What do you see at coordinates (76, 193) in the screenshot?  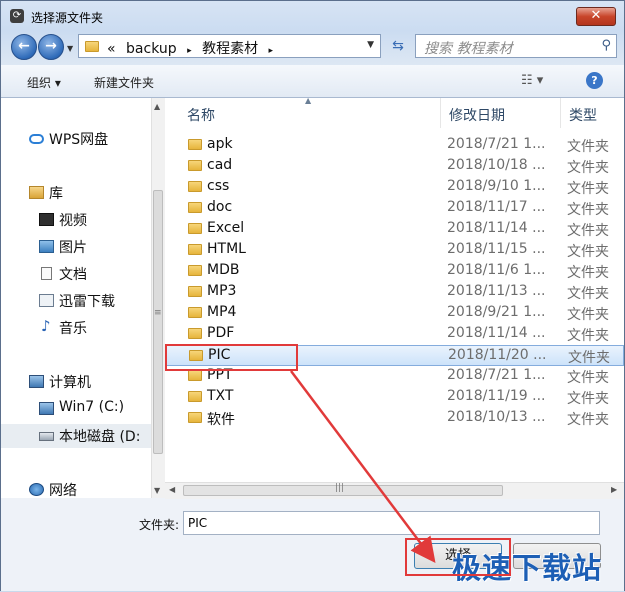 I see `sidebar-item-library: 库` at bounding box center [76, 193].